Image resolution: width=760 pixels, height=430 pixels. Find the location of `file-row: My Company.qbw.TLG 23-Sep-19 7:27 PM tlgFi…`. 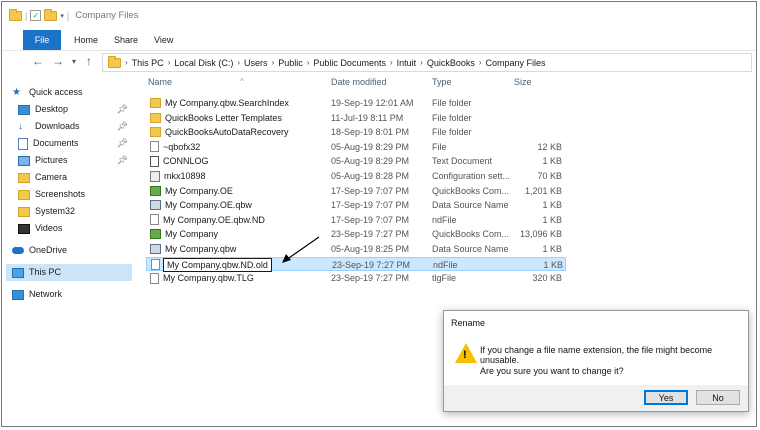

file-row: My Company.qbw.TLG 23-Sep-19 7:27 PM tlgFi… is located at coordinates (356, 278).